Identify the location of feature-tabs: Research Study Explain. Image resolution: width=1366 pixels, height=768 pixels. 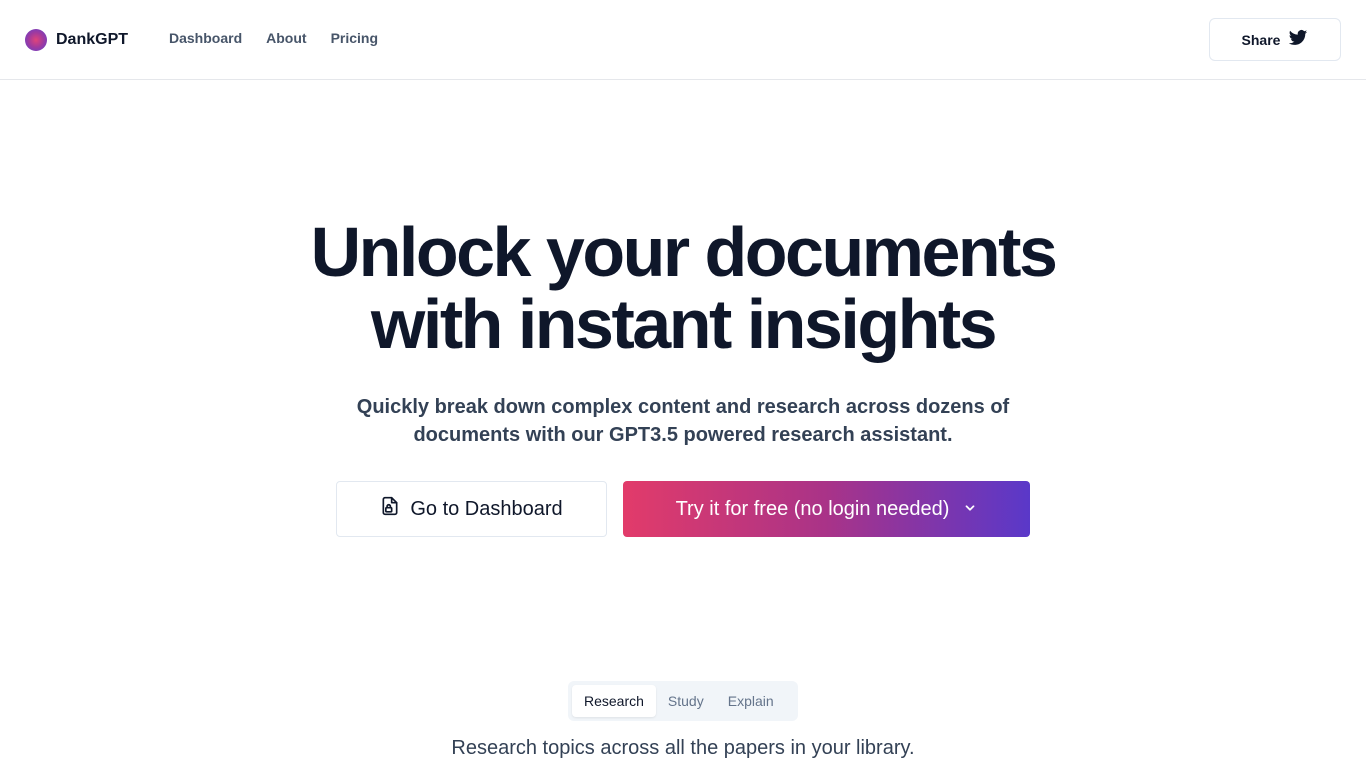
(683, 701).